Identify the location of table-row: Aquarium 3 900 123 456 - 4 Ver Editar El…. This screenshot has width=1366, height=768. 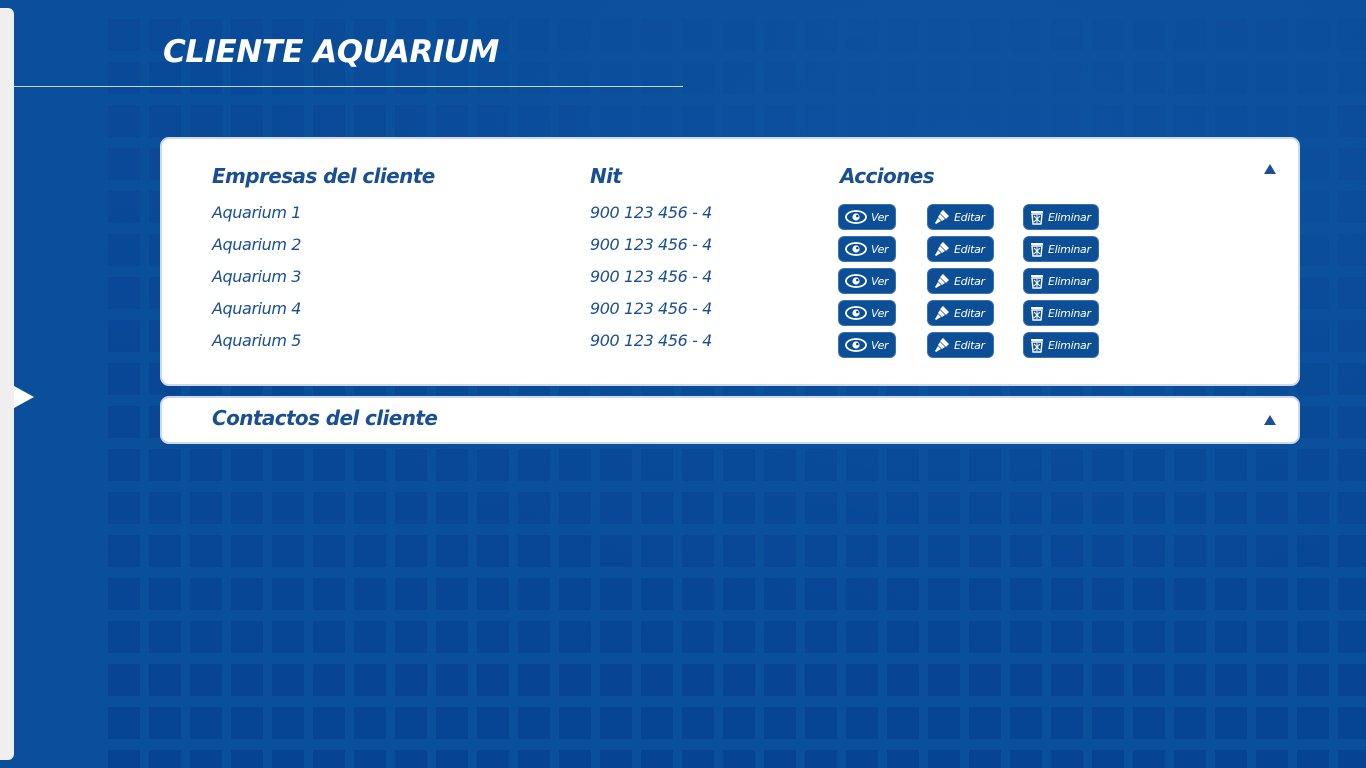
(730, 283).